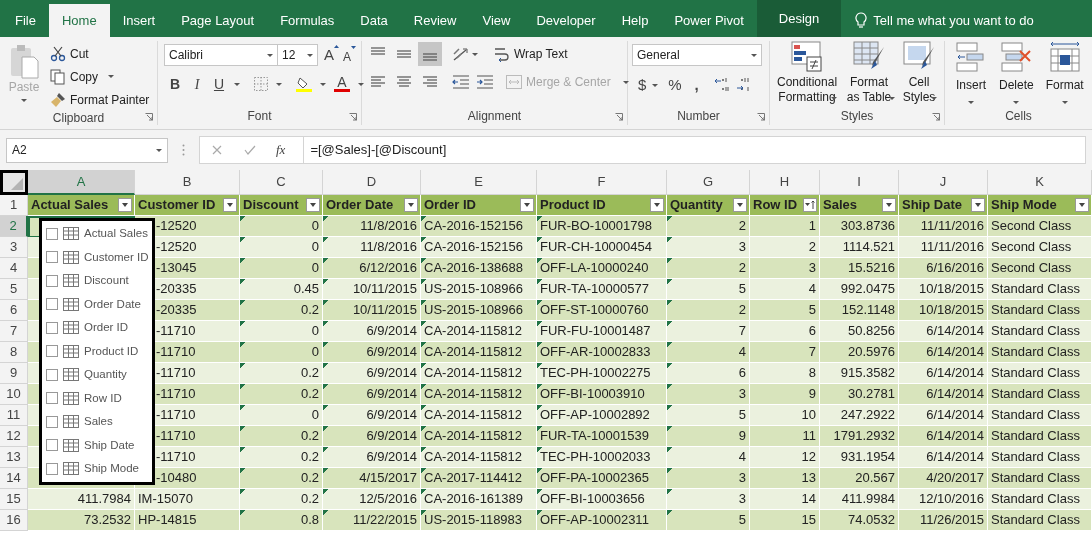 This screenshot has width=1092, height=535. What do you see at coordinates (635, 20) in the screenshot?
I see `ribbon-tab: Help` at bounding box center [635, 20].